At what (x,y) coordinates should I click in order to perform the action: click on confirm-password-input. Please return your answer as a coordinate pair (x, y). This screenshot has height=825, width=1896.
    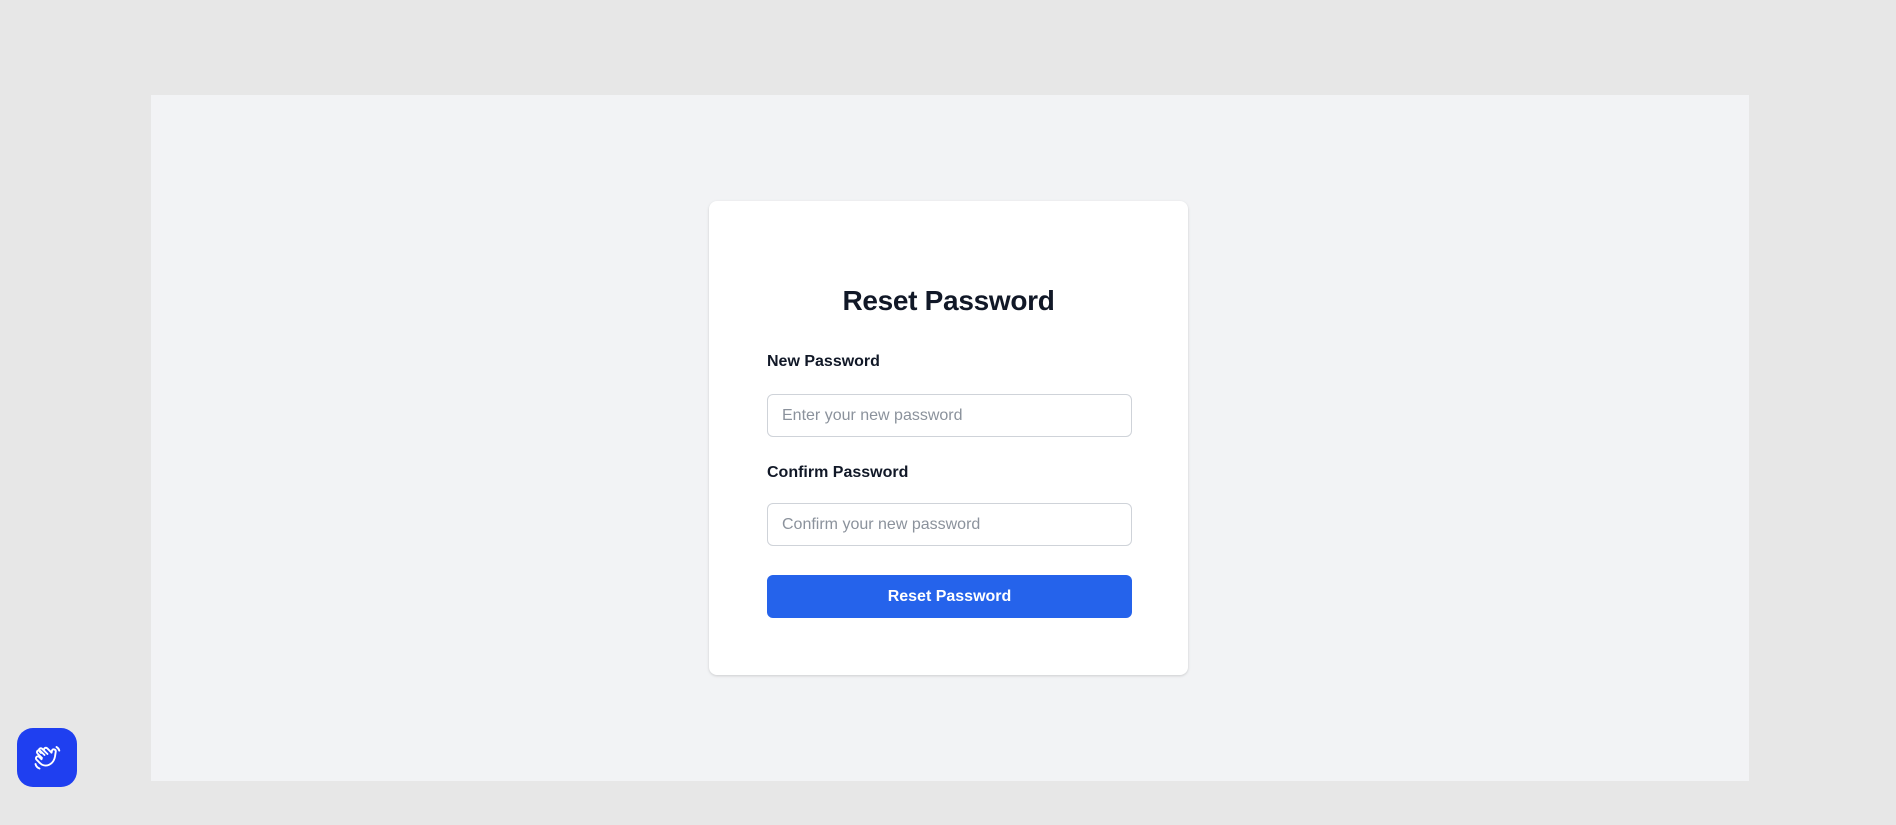
    Looking at the image, I should click on (949, 524).